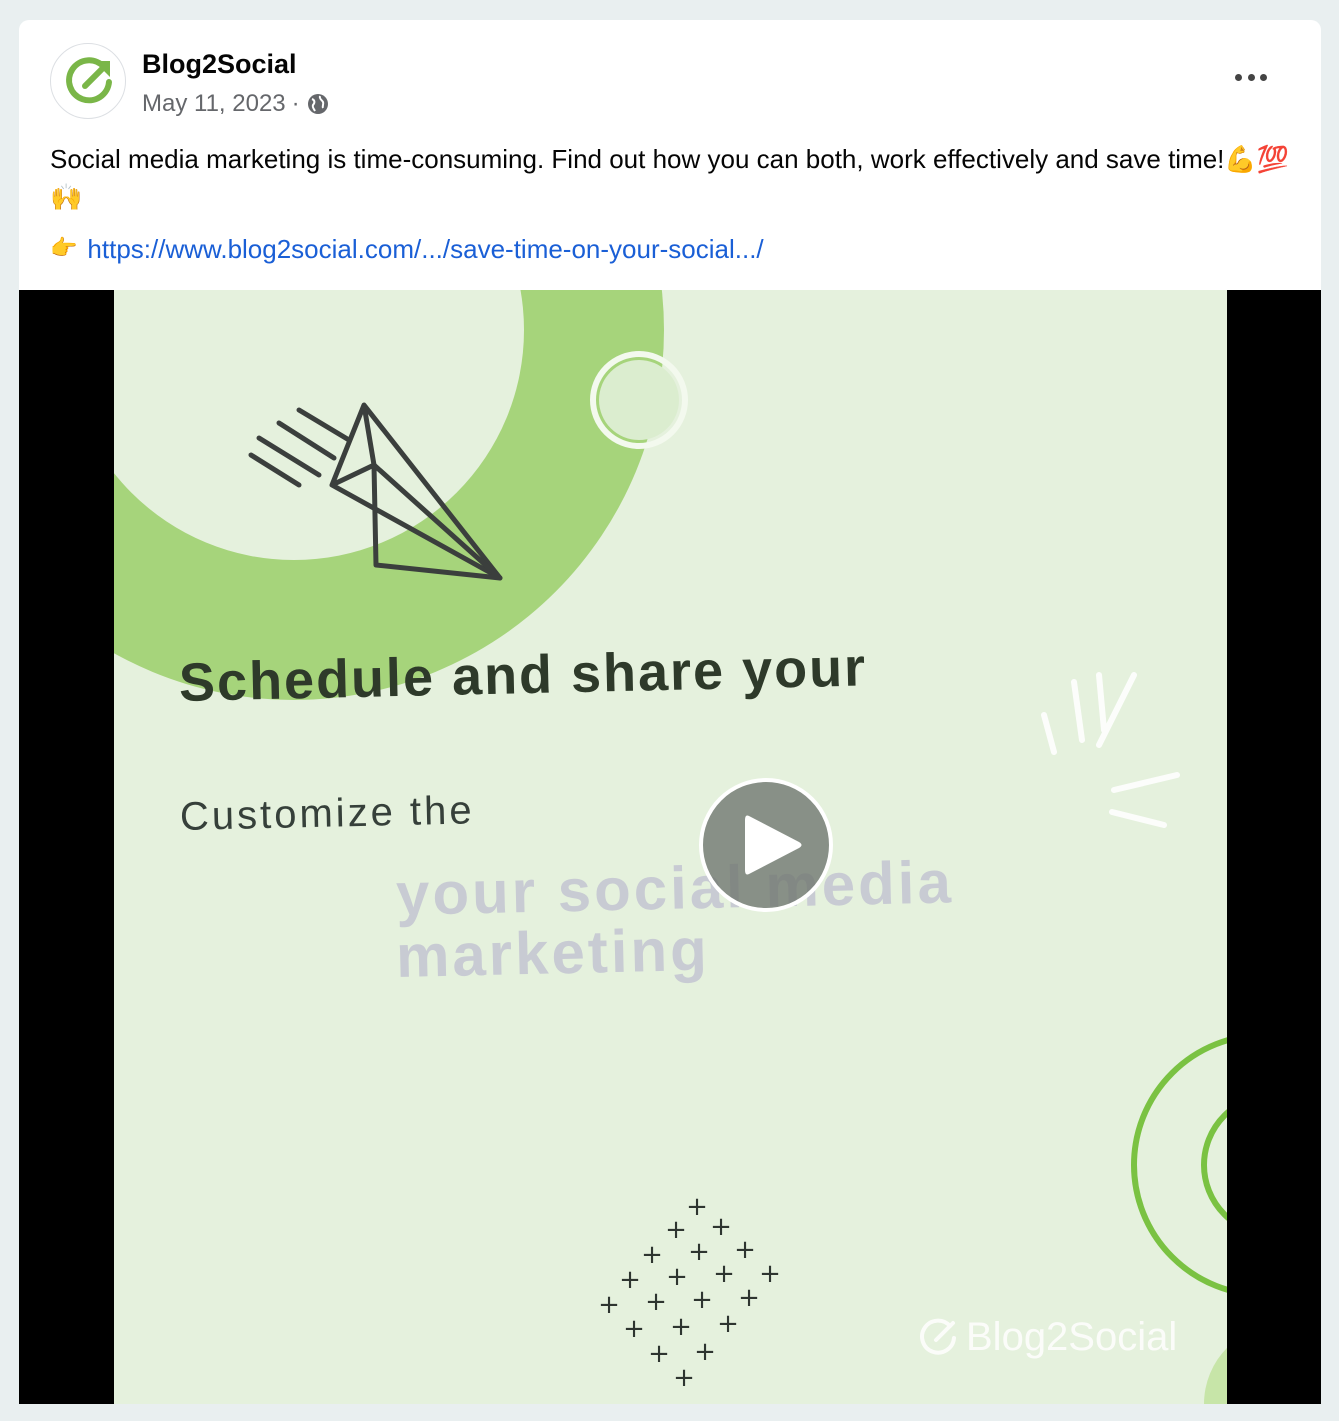 The width and height of the screenshot is (1339, 1421). Describe the element at coordinates (214, 104) in the screenshot. I see `post-date: May 11, 2023` at that location.